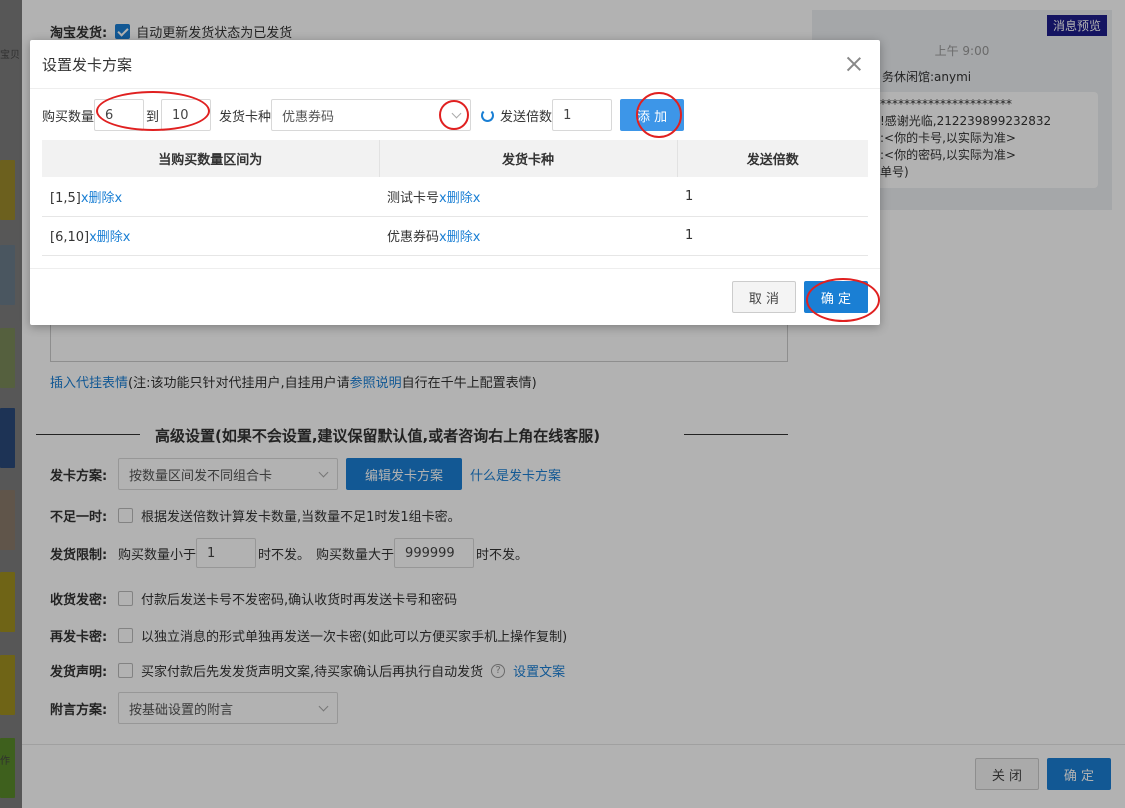 The width and height of the screenshot is (1125, 808). Describe the element at coordinates (210, 197) in the screenshot. I see `range-cell: [1,5]x删除x` at that location.